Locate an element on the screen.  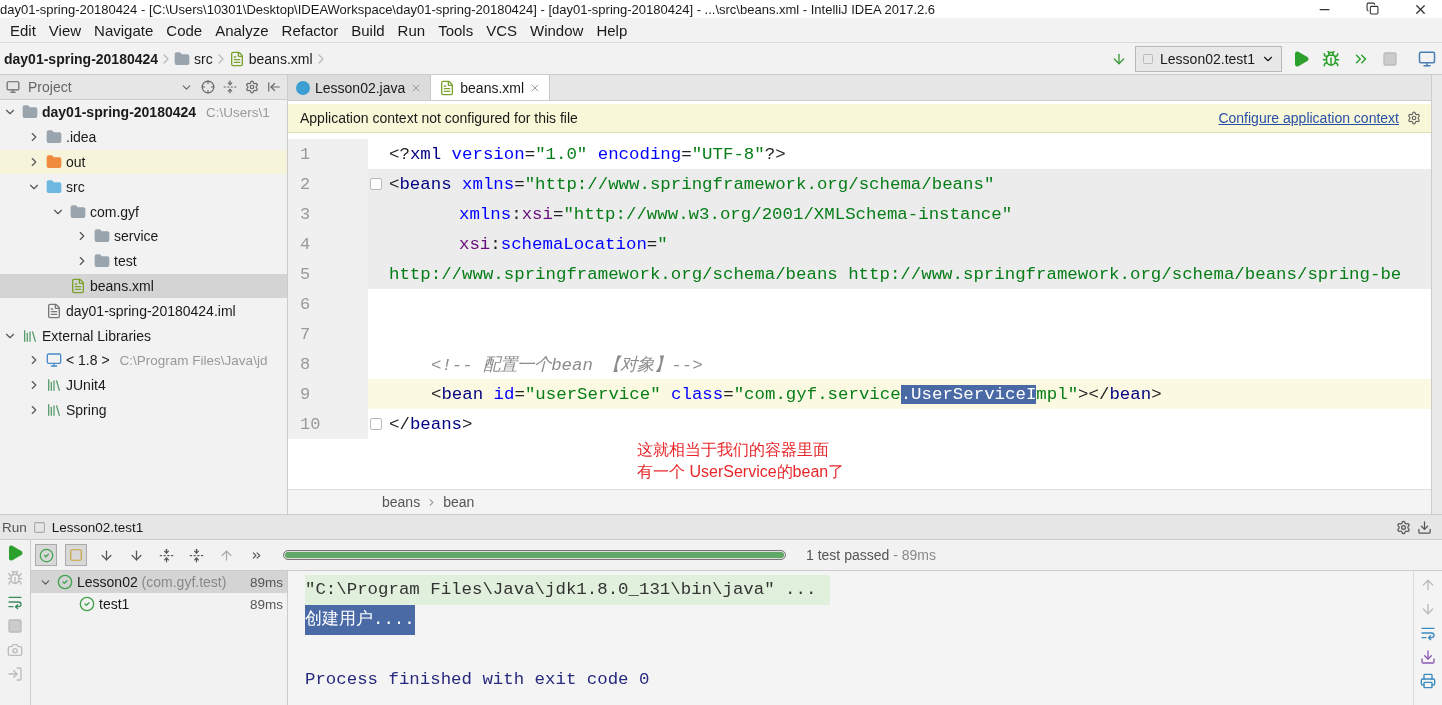
tree-item: JUnit4 is located at coordinates (143, 385).